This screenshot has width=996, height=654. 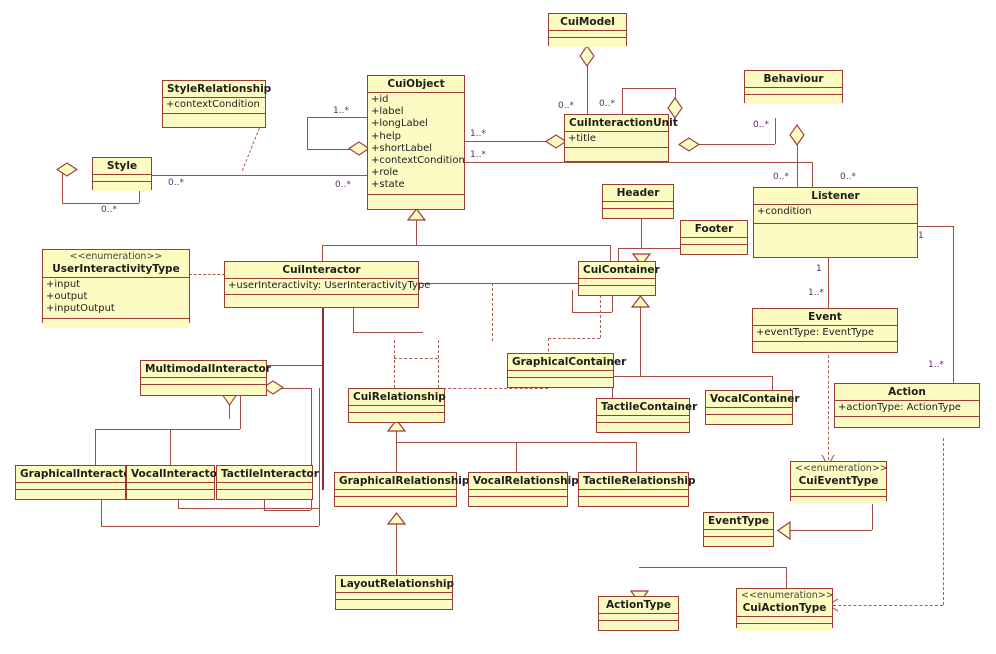 What do you see at coordinates (75, 482) in the screenshot?
I see `class-box-graphicalinteractor: GraphicalInteractor` at bounding box center [75, 482].